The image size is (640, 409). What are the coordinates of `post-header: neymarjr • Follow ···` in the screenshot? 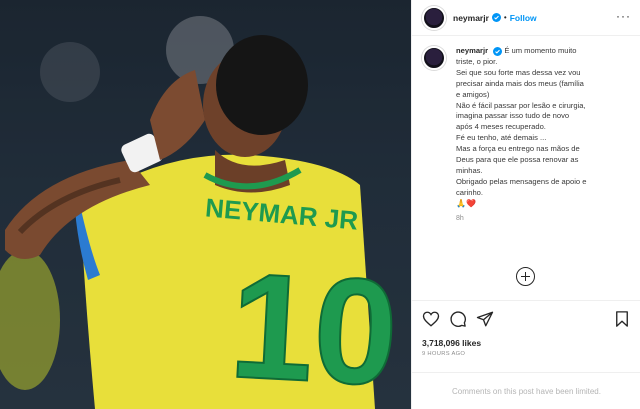 It's located at (526, 18).